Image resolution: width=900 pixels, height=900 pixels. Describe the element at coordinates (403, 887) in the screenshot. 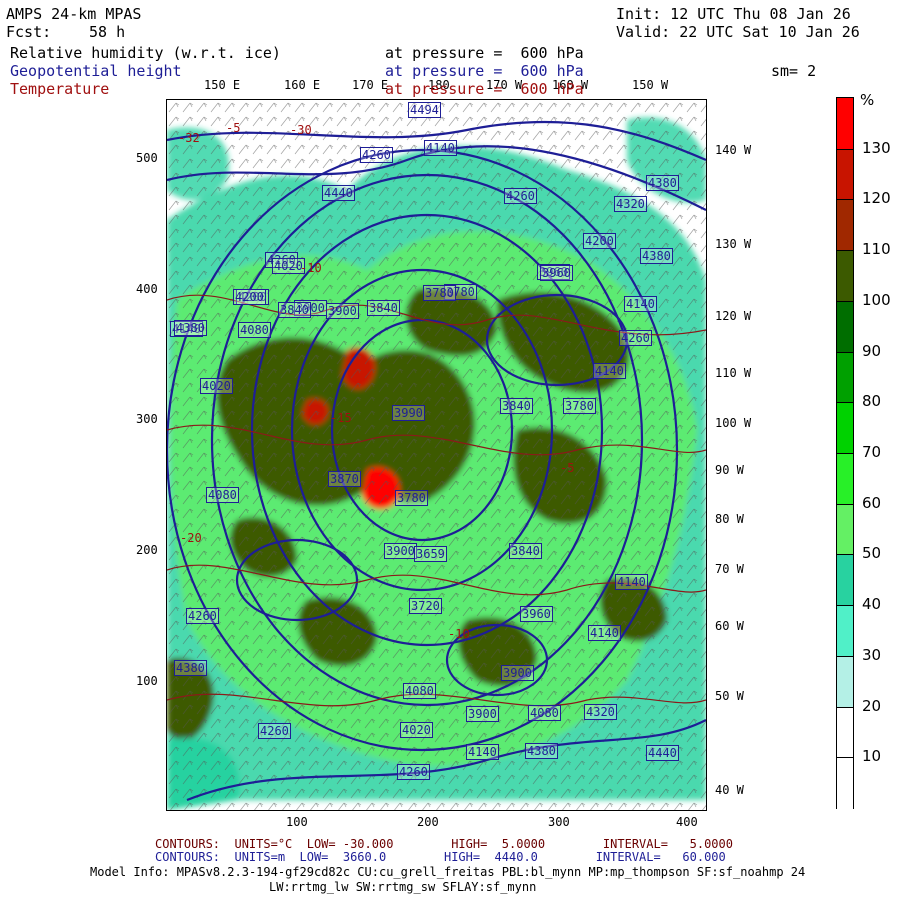

I see `model-info-line2: LW:rrtmg_lw SW:rrtmg_sw SFLAY:sf_mynn` at that location.